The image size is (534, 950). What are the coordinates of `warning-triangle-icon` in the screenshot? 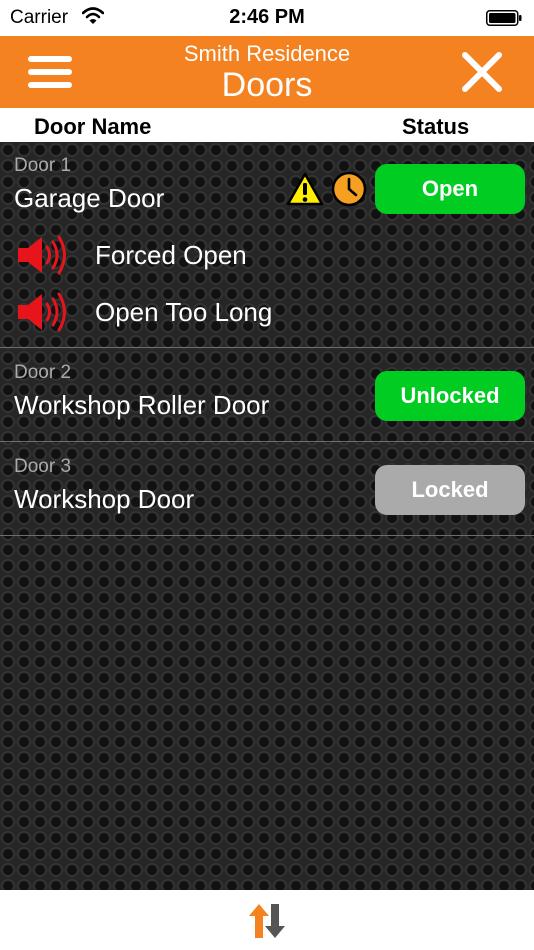 It's located at (305, 189).